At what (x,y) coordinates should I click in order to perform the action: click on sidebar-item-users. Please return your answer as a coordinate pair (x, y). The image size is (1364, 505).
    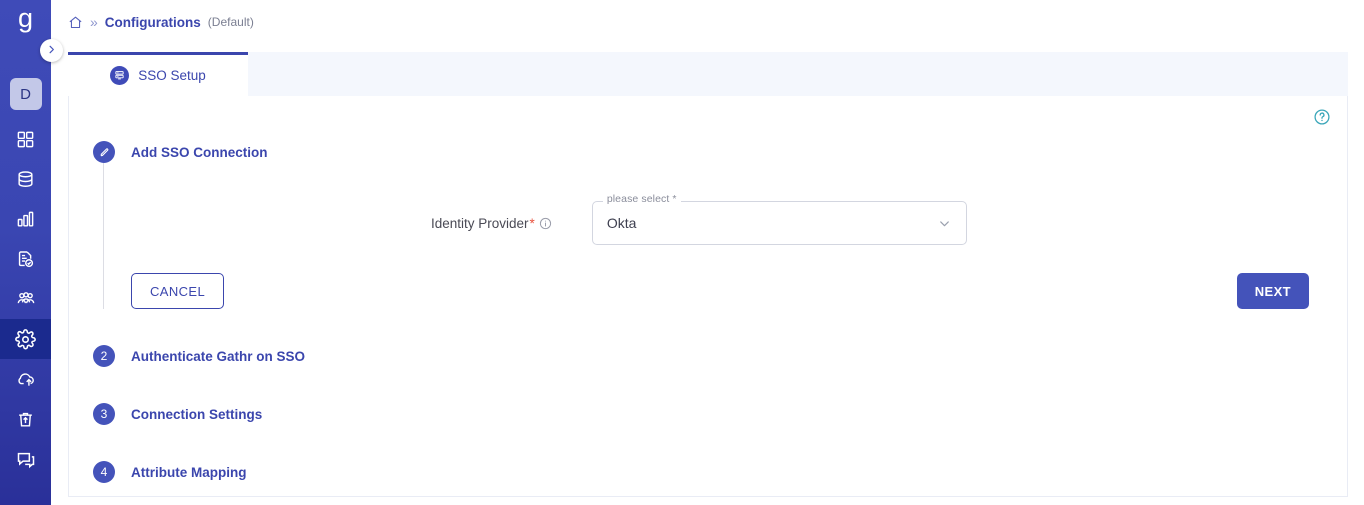
    Looking at the image, I should click on (25, 299).